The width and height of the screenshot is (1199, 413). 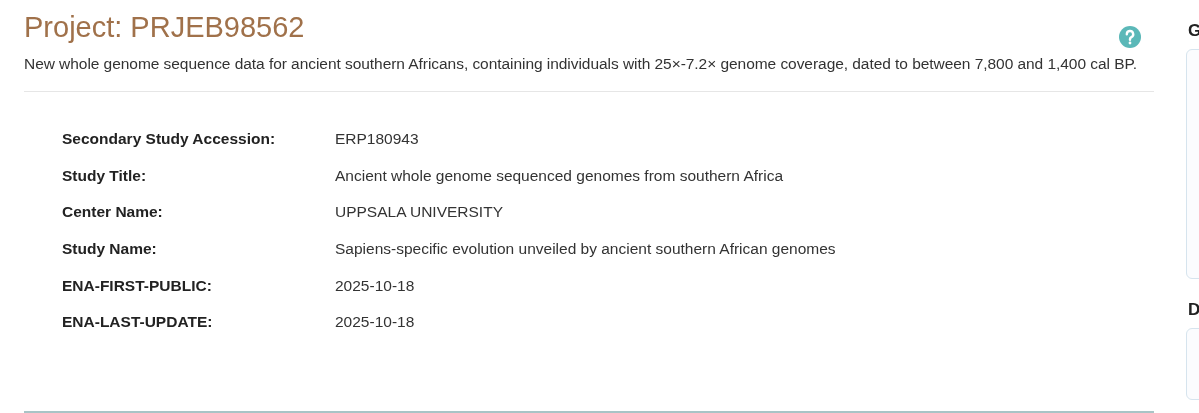 What do you see at coordinates (113, 212) in the screenshot?
I see `attribute-label: Center Name:` at bounding box center [113, 212].